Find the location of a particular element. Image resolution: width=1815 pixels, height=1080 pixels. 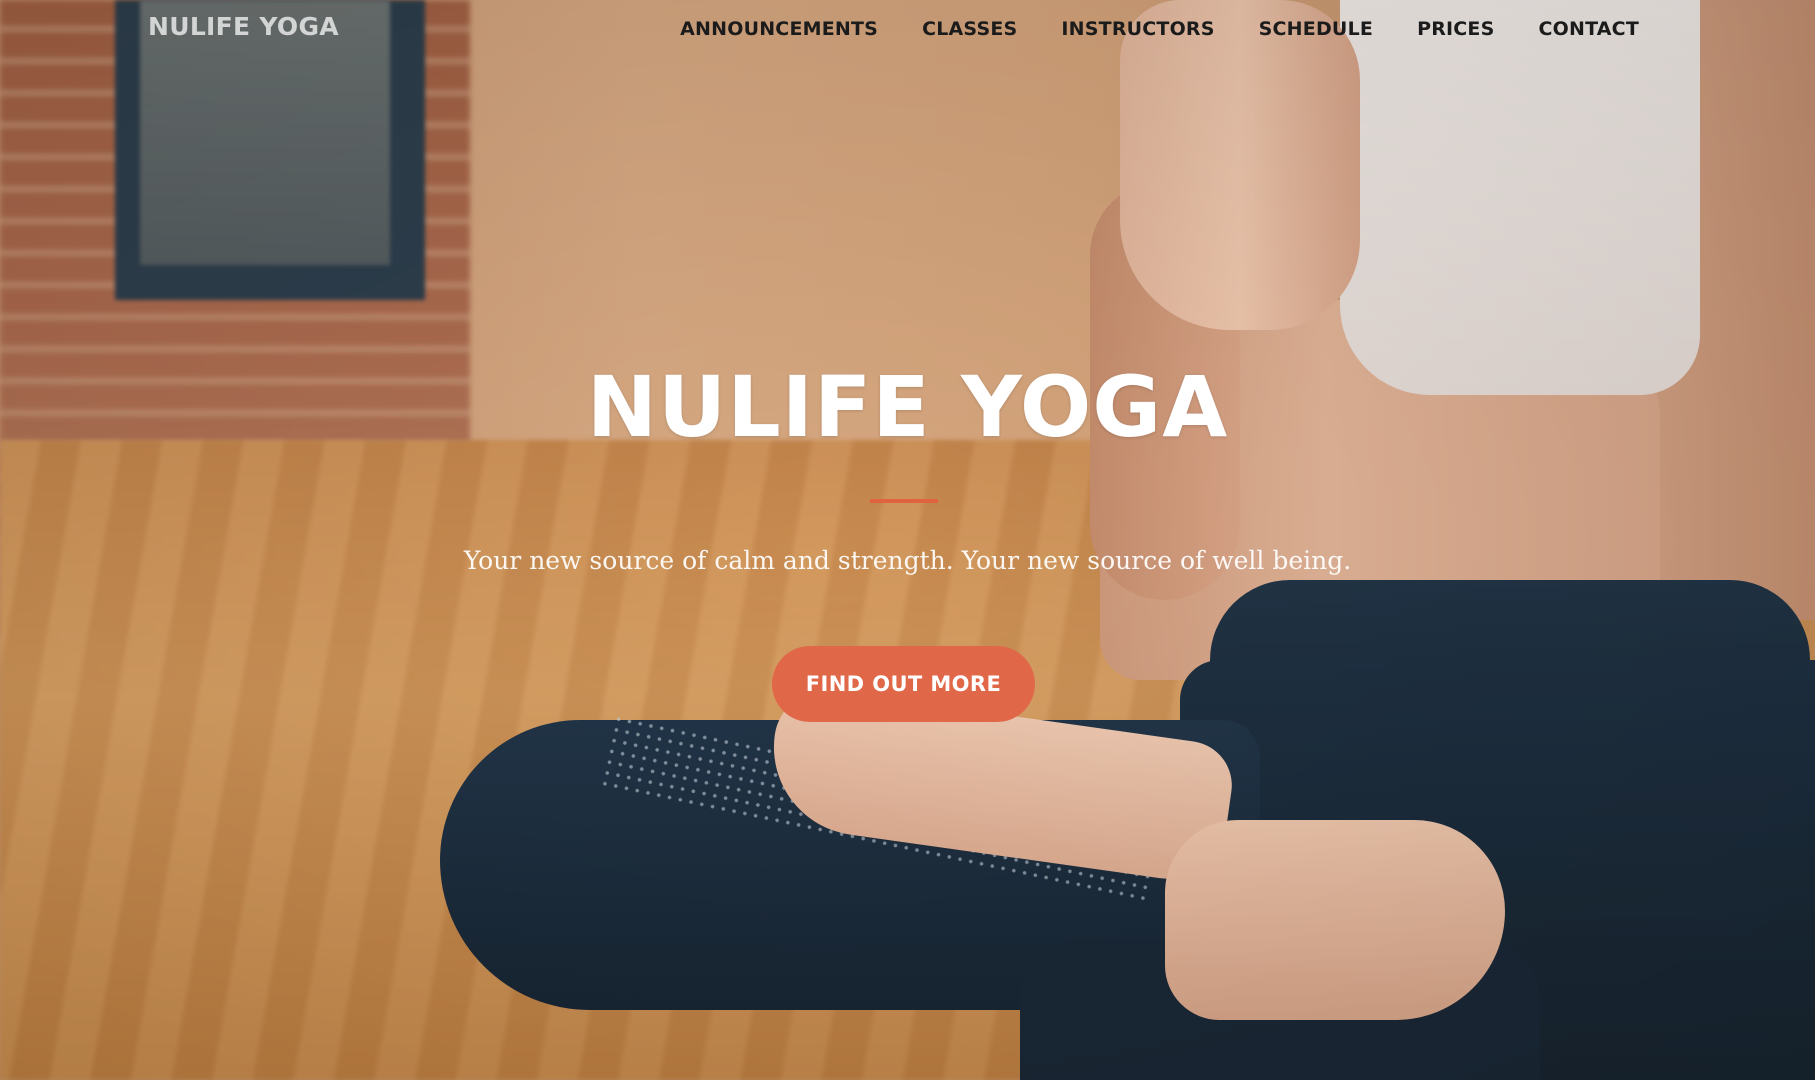

nav-link-classes: CLASSES is located at coordinates (969, 29).